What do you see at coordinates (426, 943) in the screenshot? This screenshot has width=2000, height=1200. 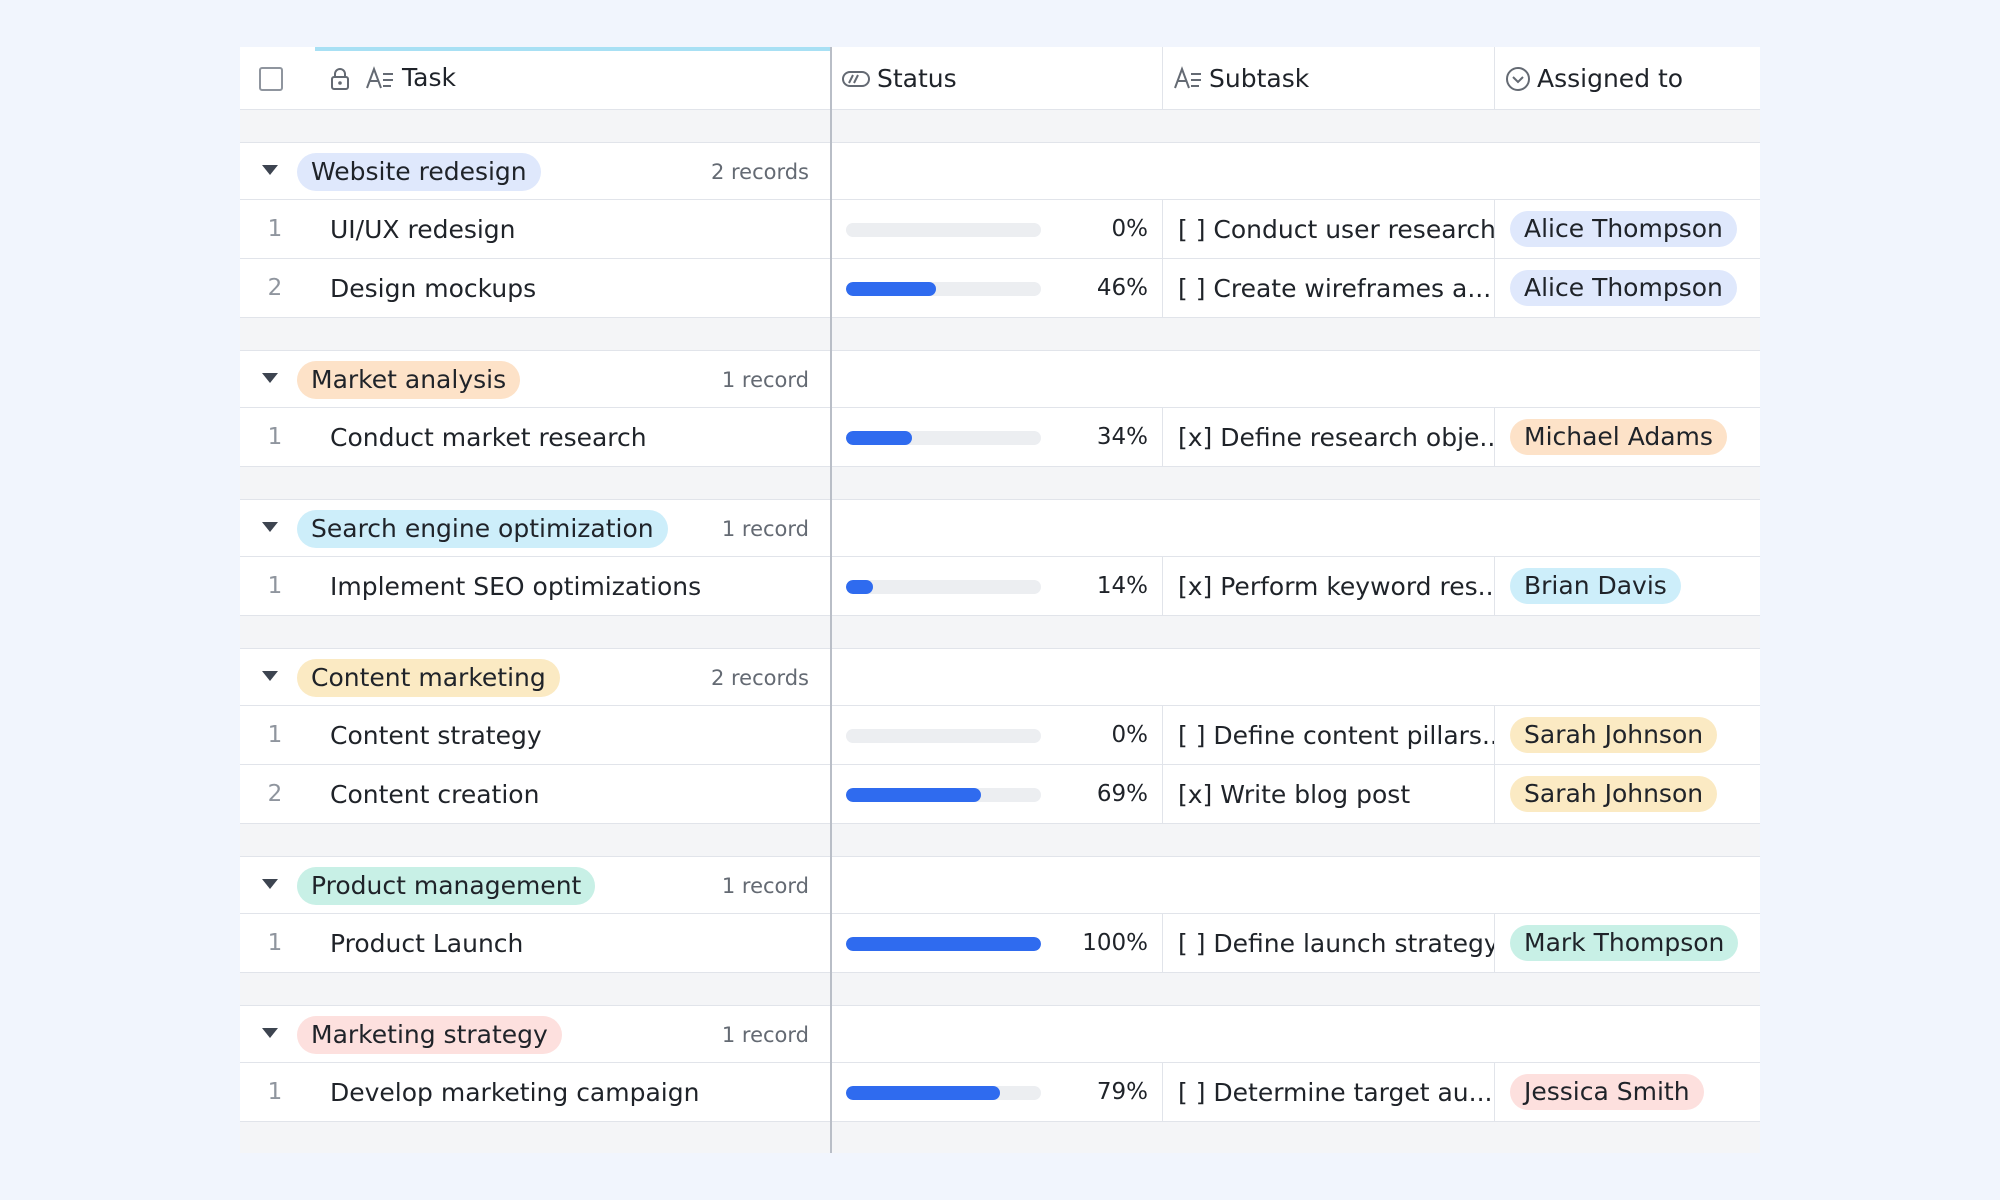 I see `task-cell: Product Launch` at bounding box center [426, 943].